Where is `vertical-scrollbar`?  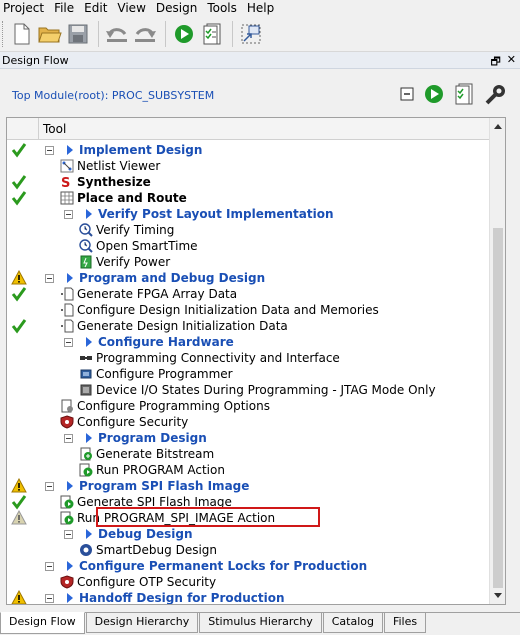
vertical-scrollbar is located at coordinates (497, 361).